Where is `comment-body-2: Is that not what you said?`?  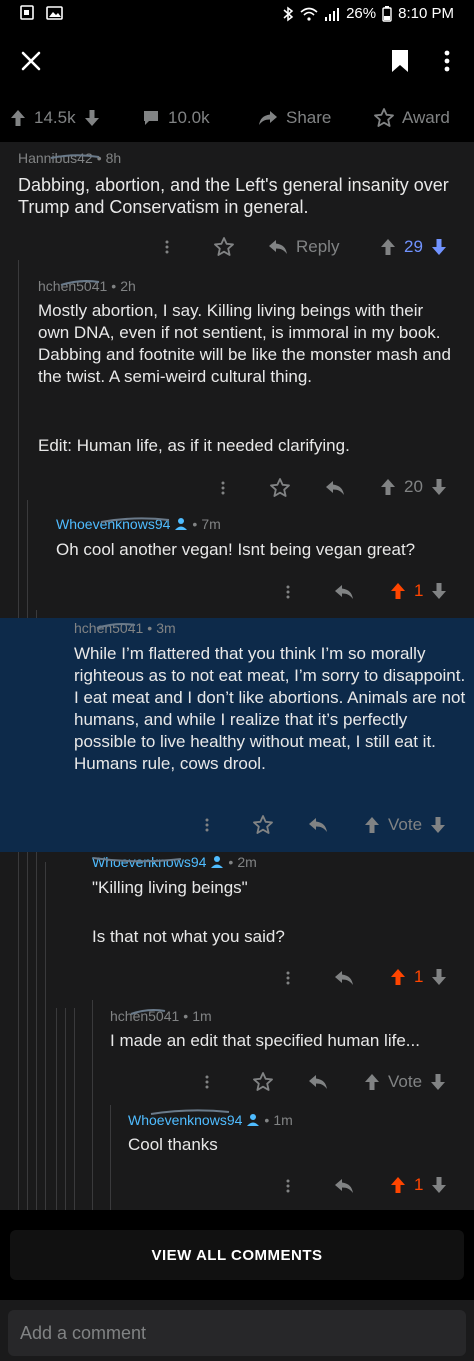
comment-body-2: Is that not what you said? is located at coordinates (188, 936).